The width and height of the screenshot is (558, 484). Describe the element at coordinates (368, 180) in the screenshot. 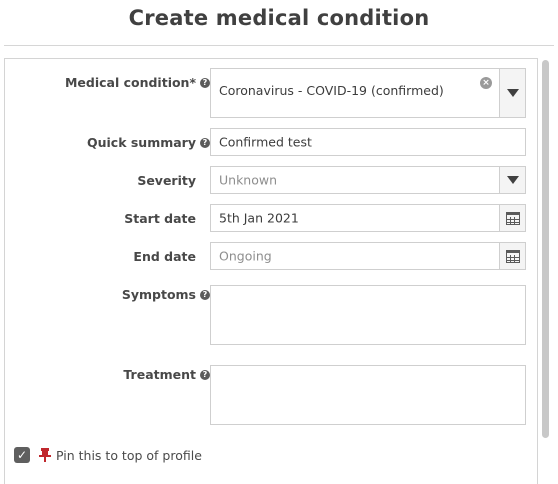

I see `severity-select: Unknown` at that location.